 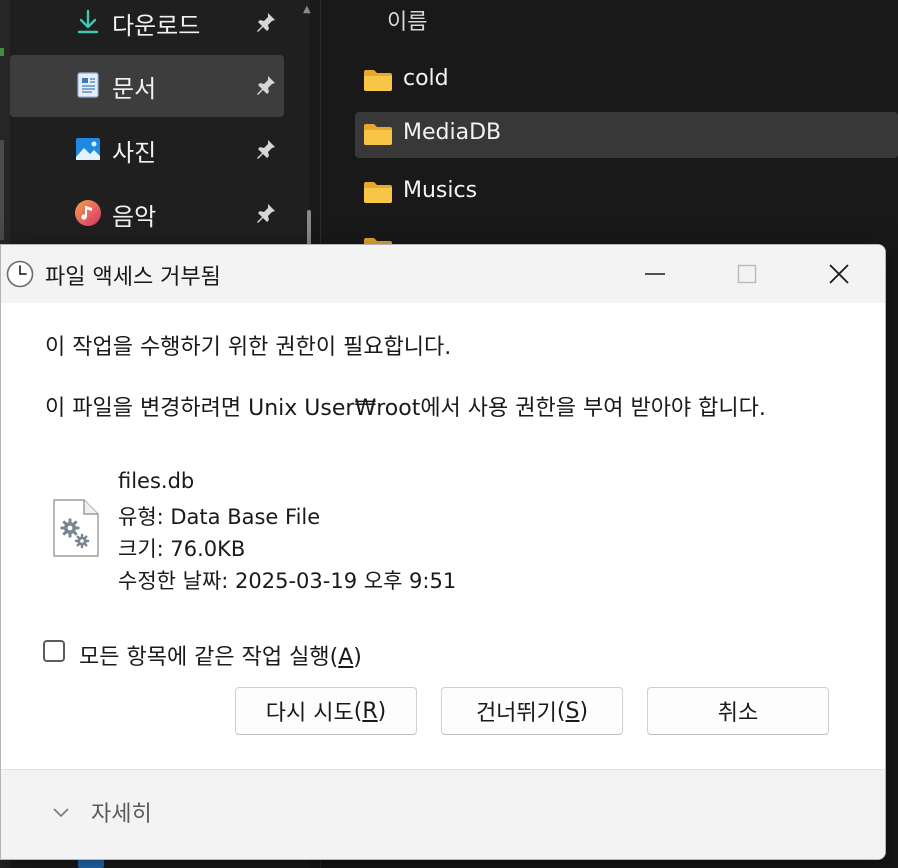 What do you see at coordinates (134, 89) in the screenshot?
I see `nav-item-label: 문서` at bounding box center [134, 89].